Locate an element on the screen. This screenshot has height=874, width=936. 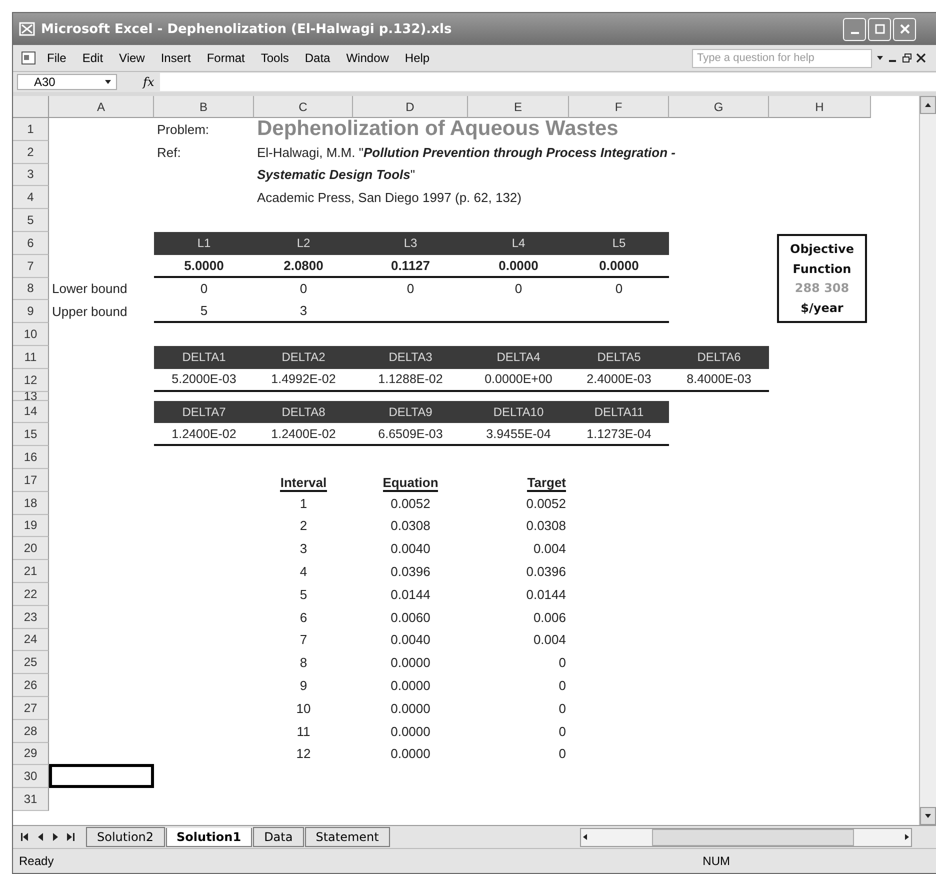
bound-value: 0 is located at coordinates (303, 288).